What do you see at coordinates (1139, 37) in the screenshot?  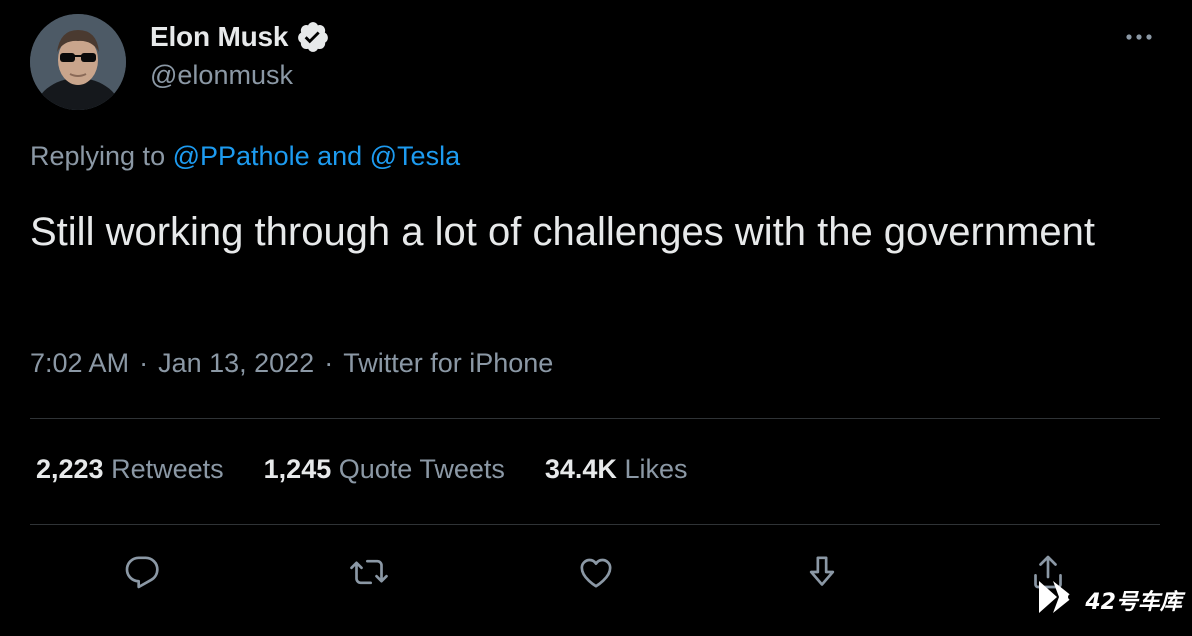 I see `more-options-icon` at bounding box center [1139, 37].